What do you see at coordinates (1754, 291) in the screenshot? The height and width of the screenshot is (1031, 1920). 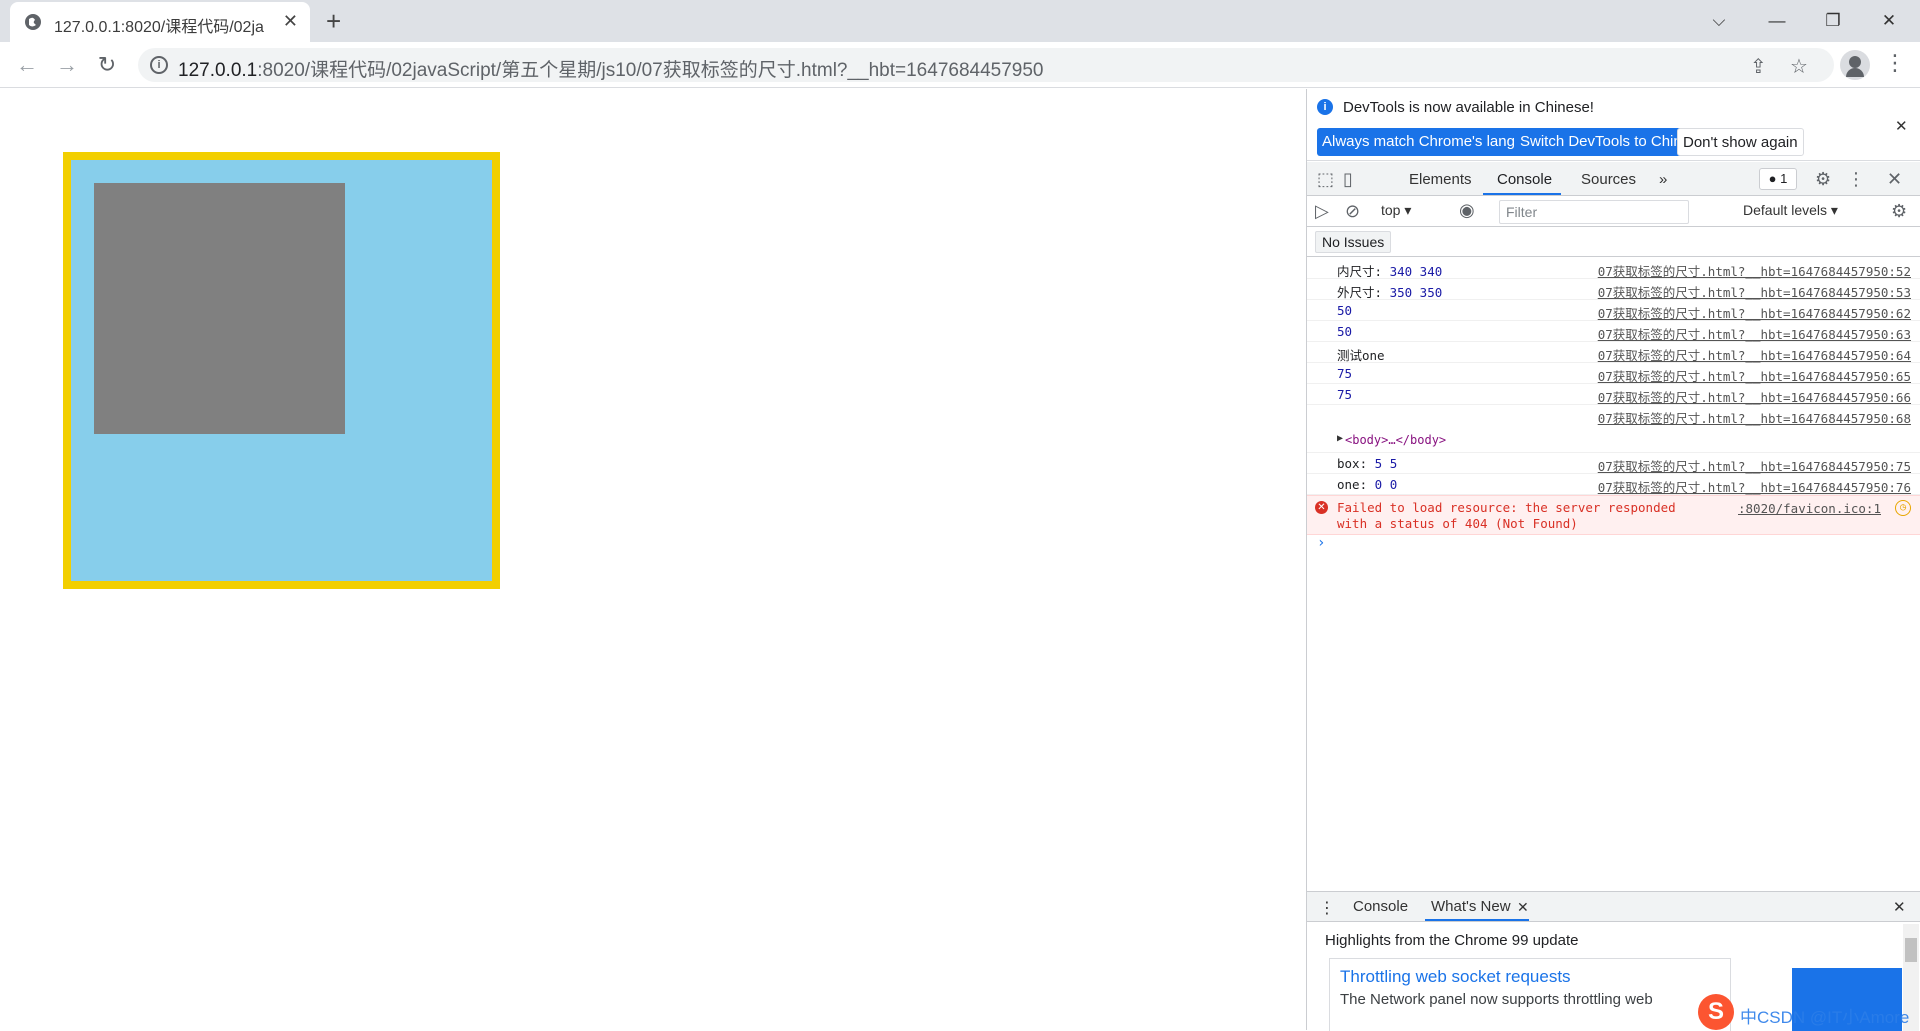 I see `message-source-link: 07获取标签的尺寸.html?__hbt=1647684457950:53` at bounding box center [1754, 291].